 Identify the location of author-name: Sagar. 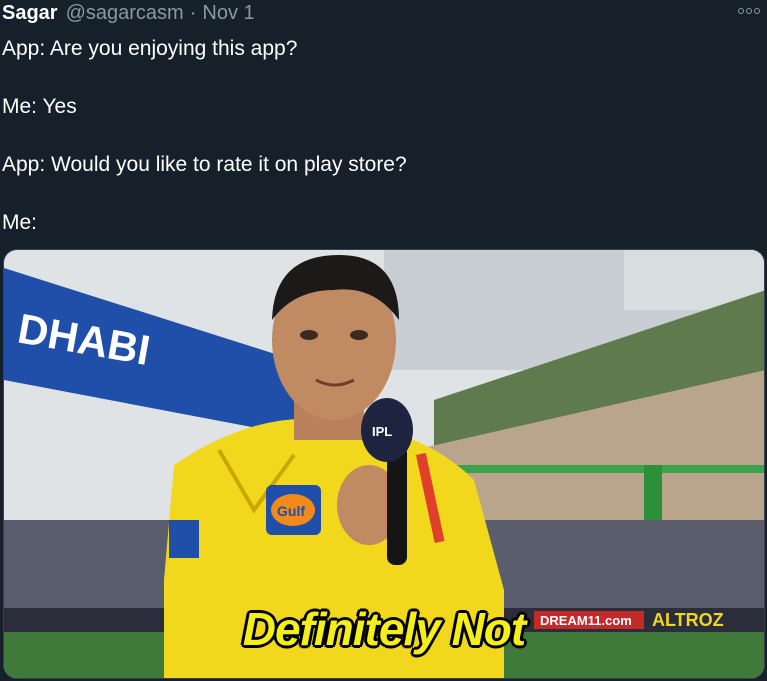
(30, 13).